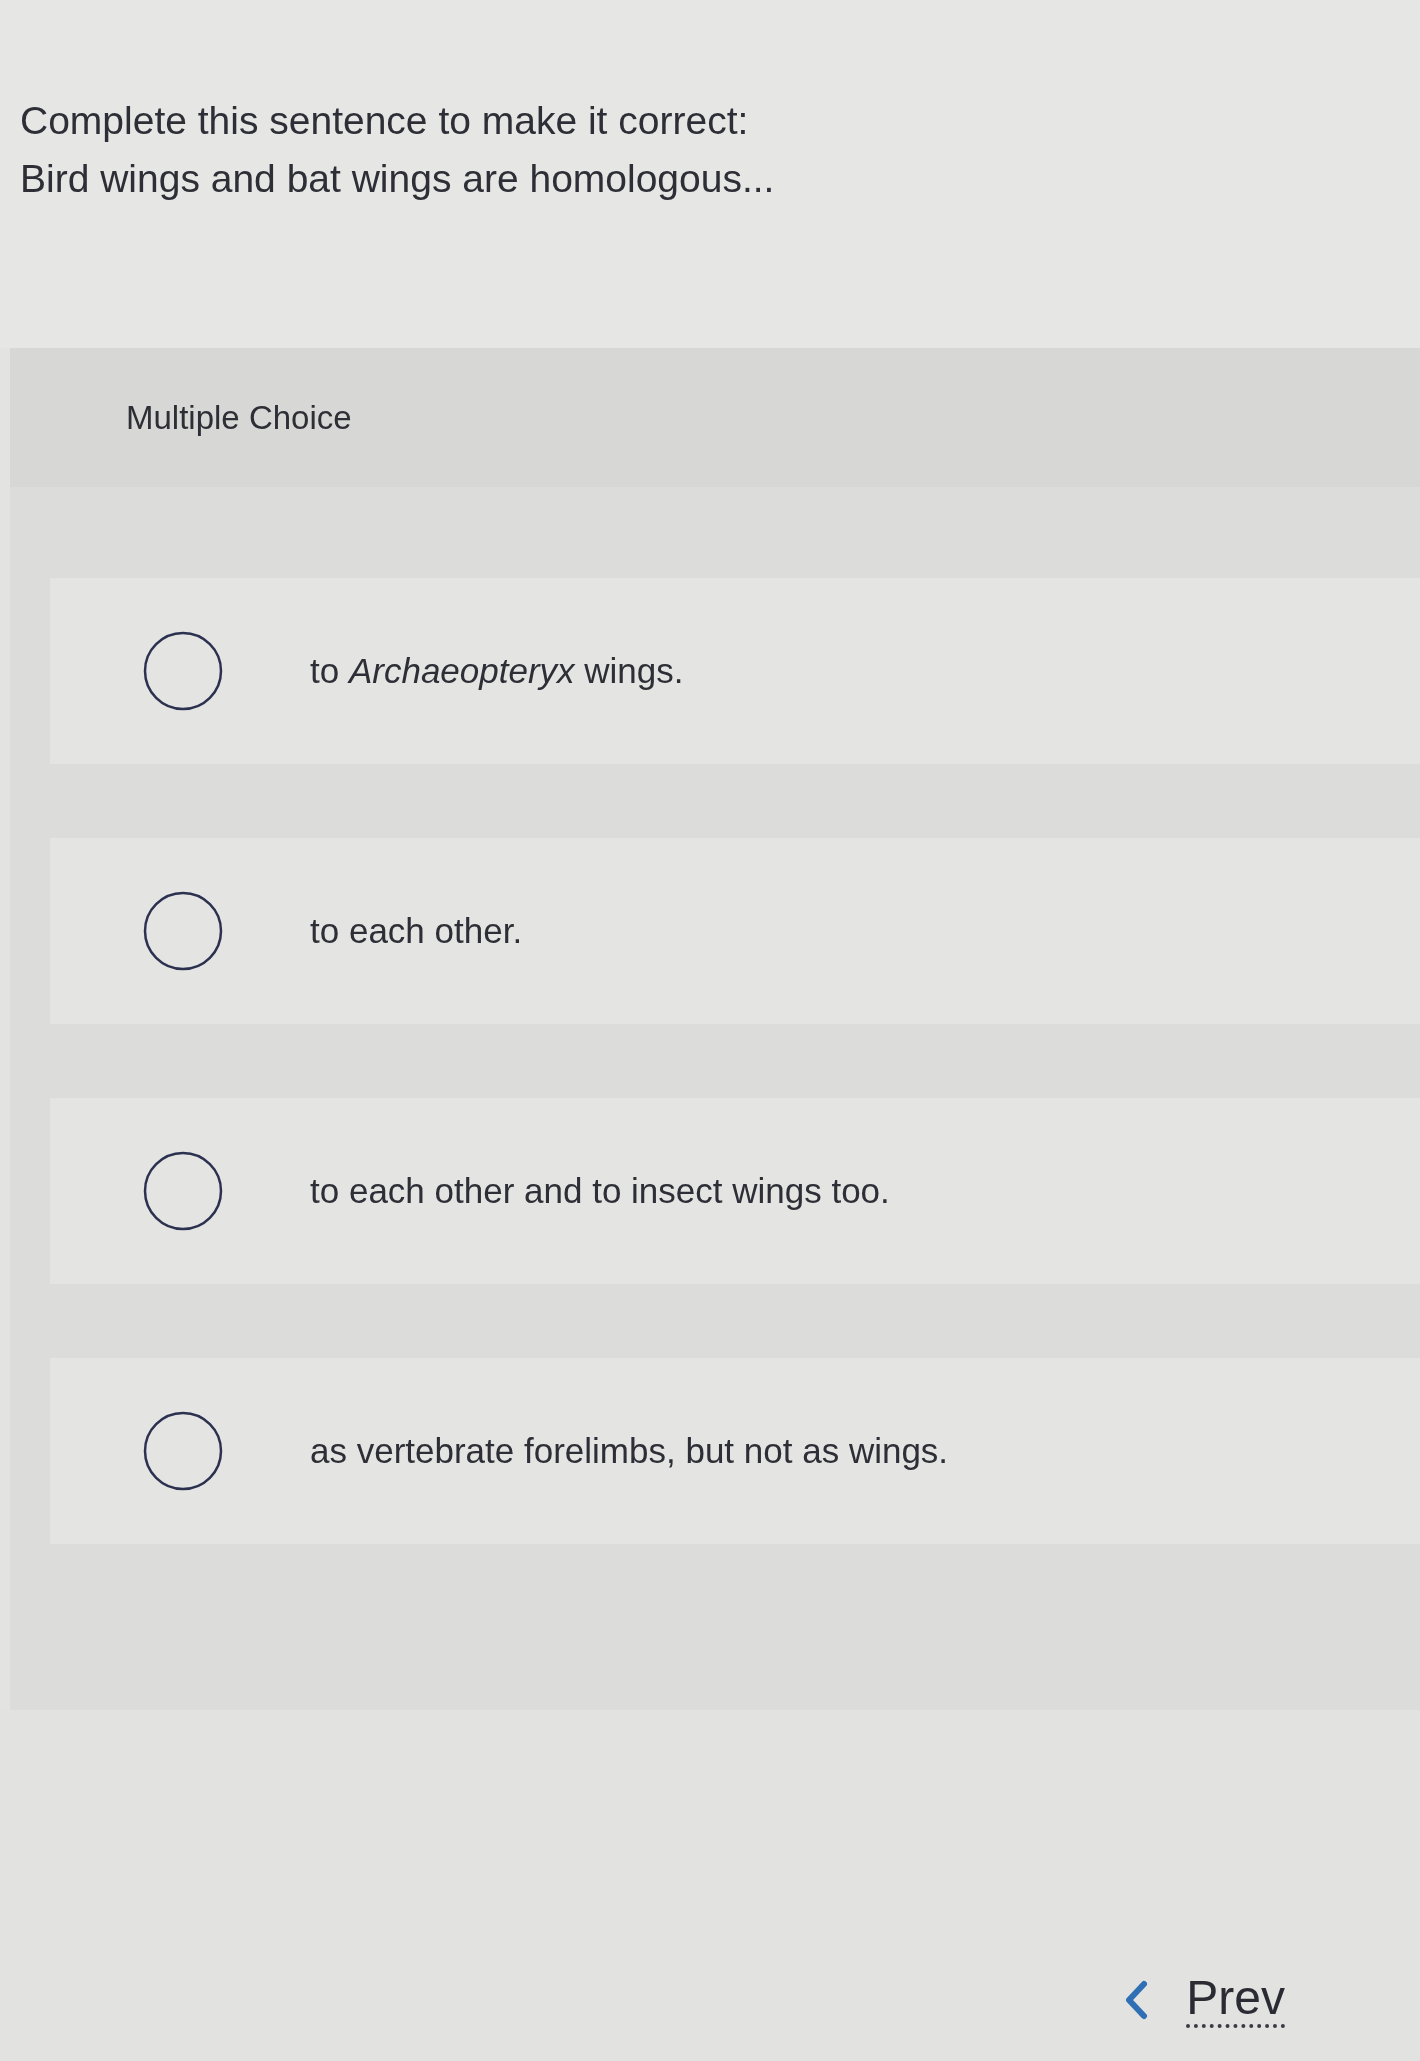  I want to click on question-prompt: Complete this sentence to make it correct:, so click(384, 121).